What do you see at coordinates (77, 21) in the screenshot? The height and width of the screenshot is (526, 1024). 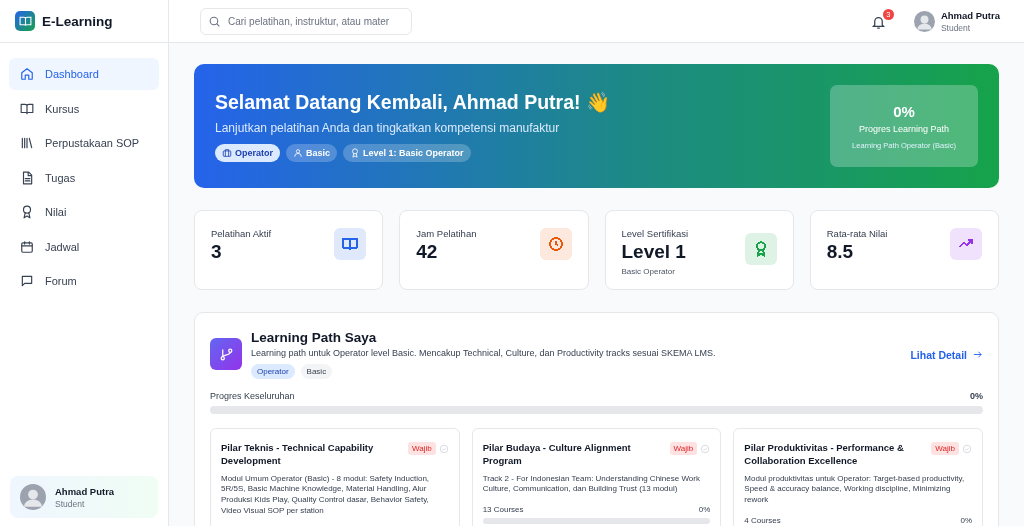 I see `app-name: E-Learning` at bounding box center [77, 21].